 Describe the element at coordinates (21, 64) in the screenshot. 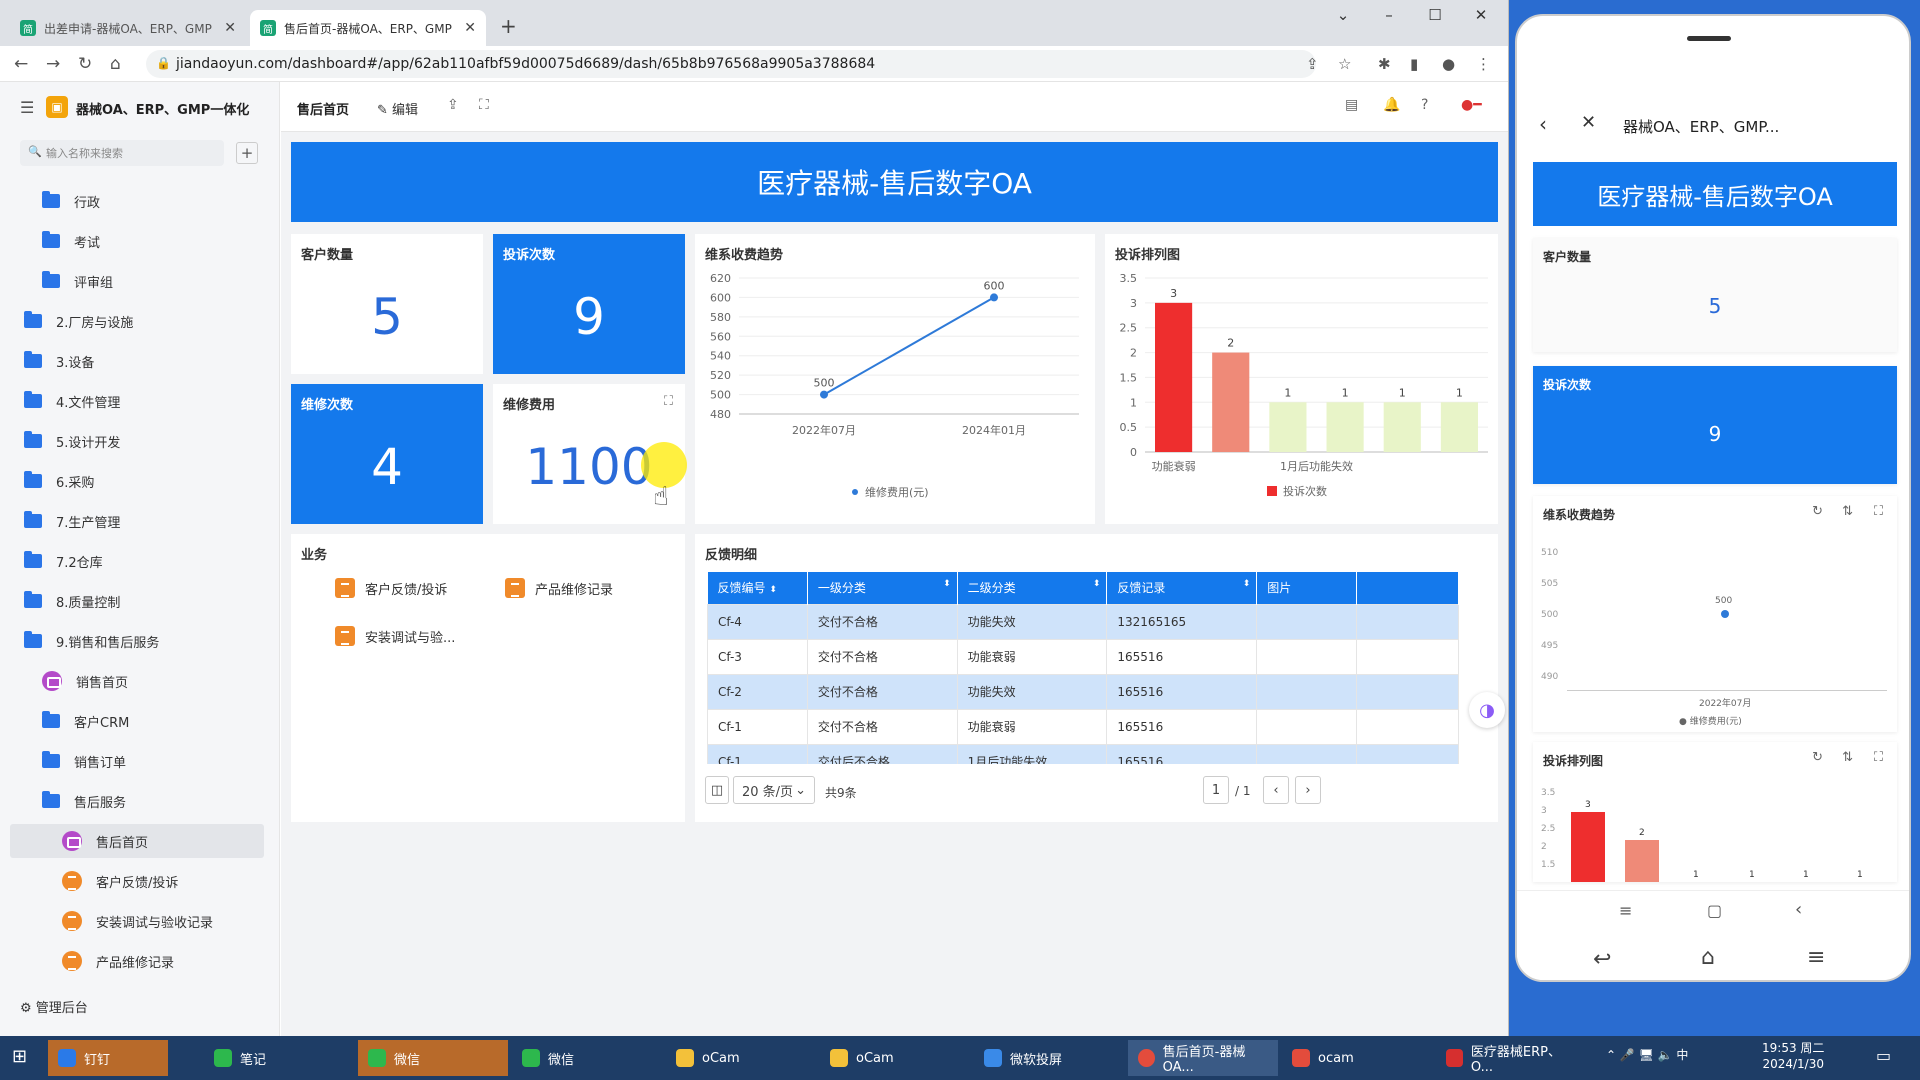

I see `back-icon: ←` at that location.